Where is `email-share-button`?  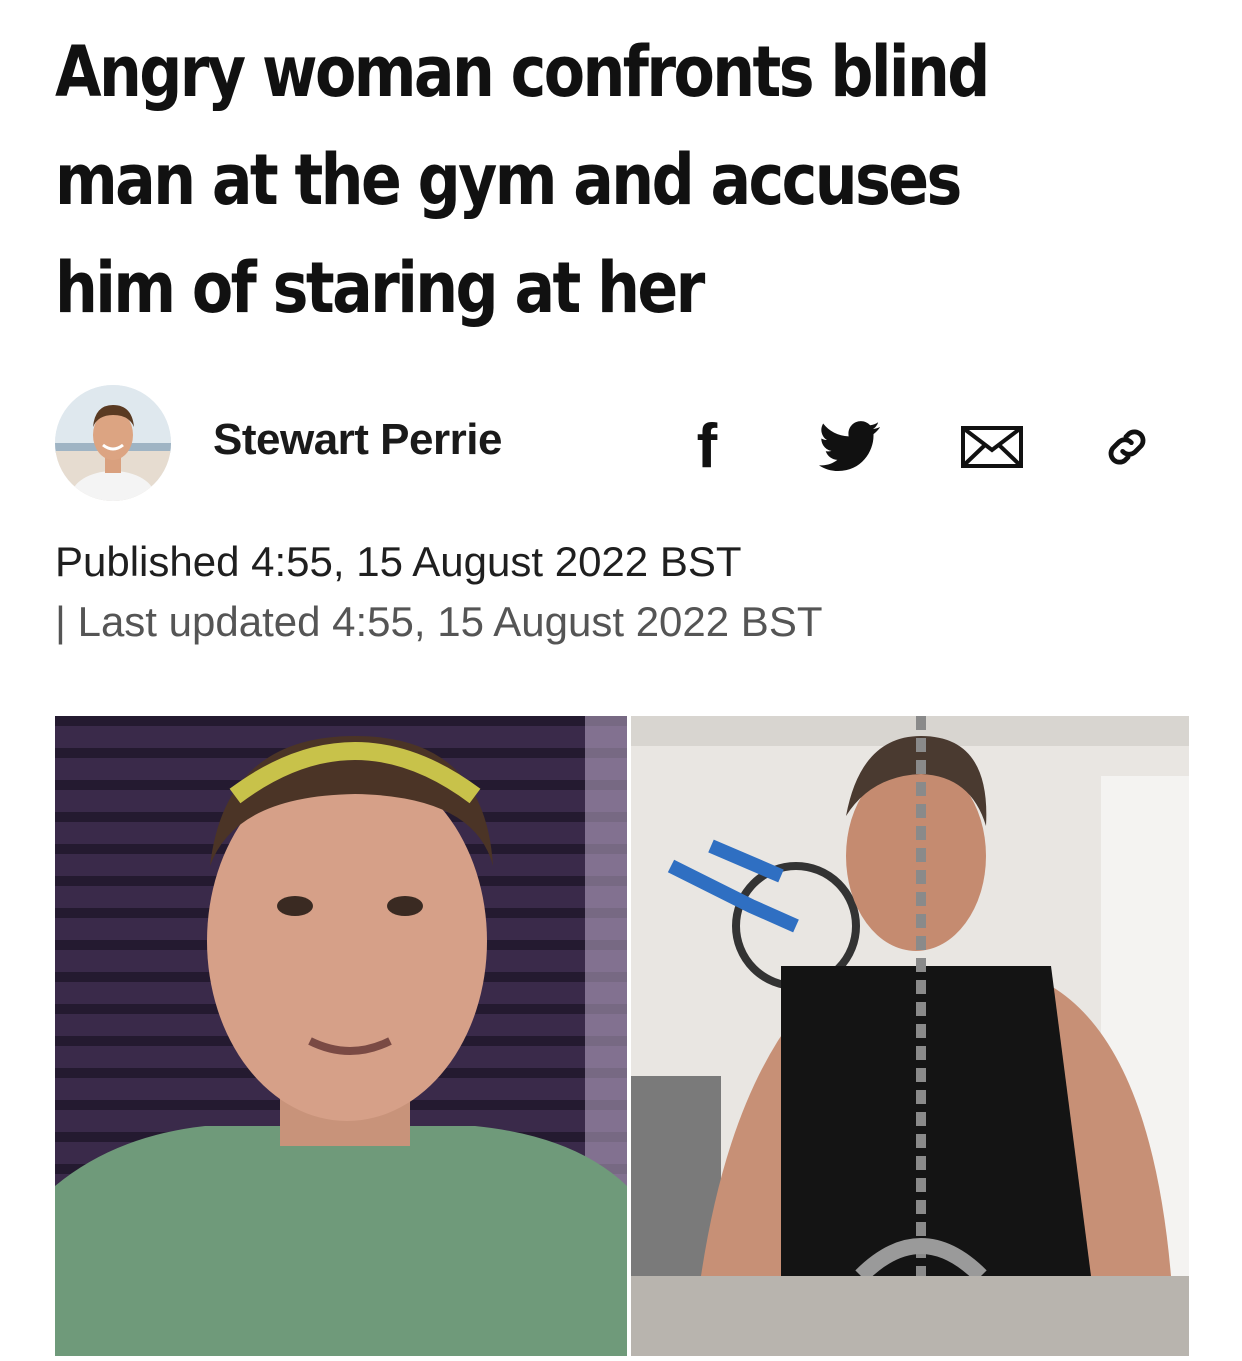
email-share-button is located at coordinates (992, 447).